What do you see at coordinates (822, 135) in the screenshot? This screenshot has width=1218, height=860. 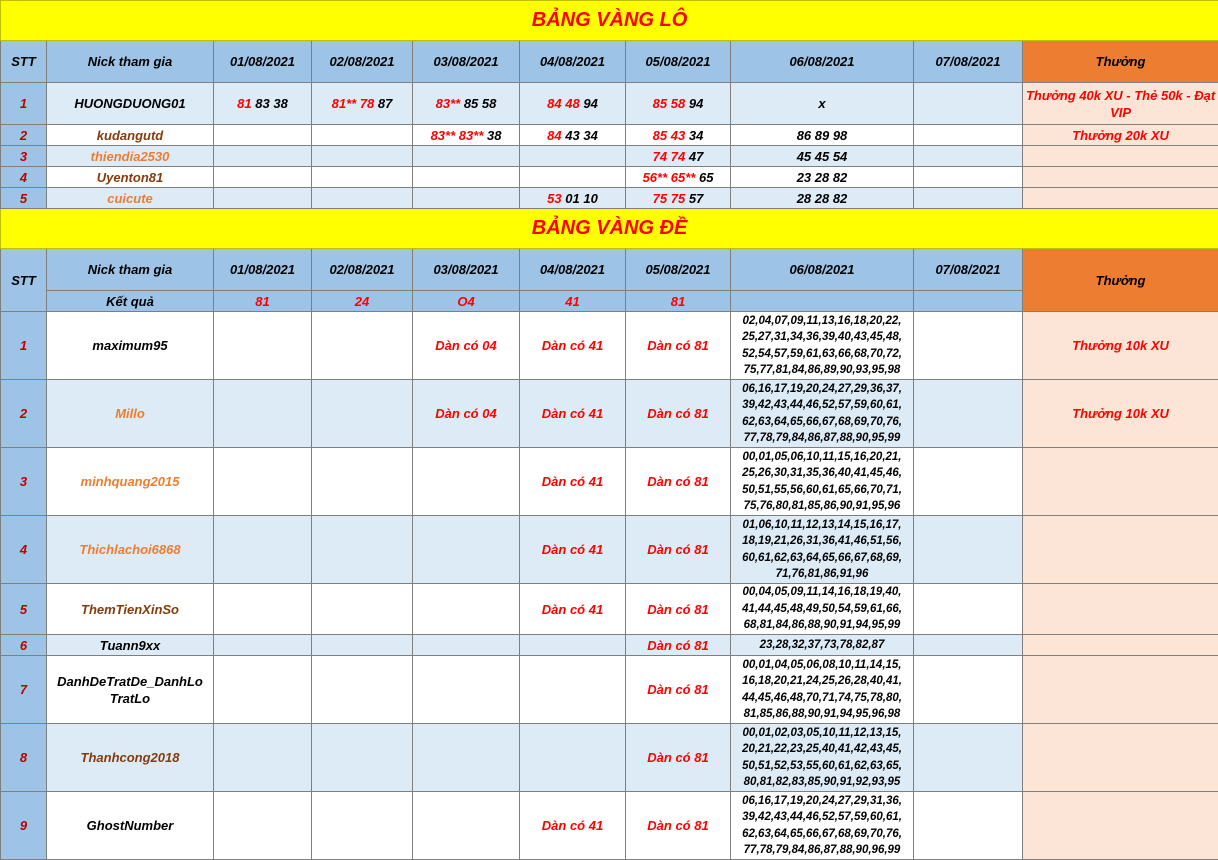 I see `lo-cell-d6: 86 89 98` at bounding box center [822, 135].